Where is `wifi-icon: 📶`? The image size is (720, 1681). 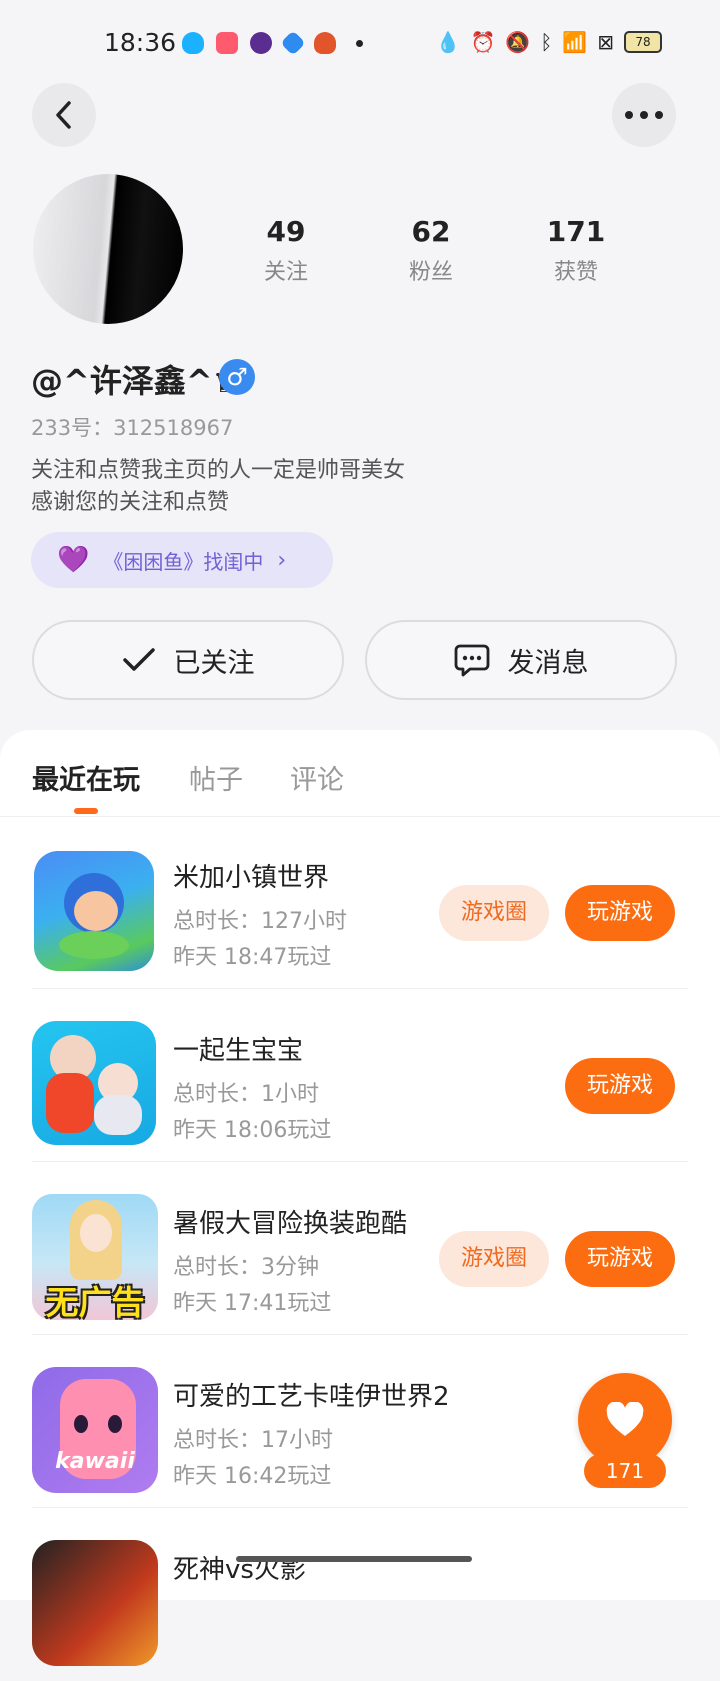 wifi-icon: 📶 is located at coordinates (575, 42).